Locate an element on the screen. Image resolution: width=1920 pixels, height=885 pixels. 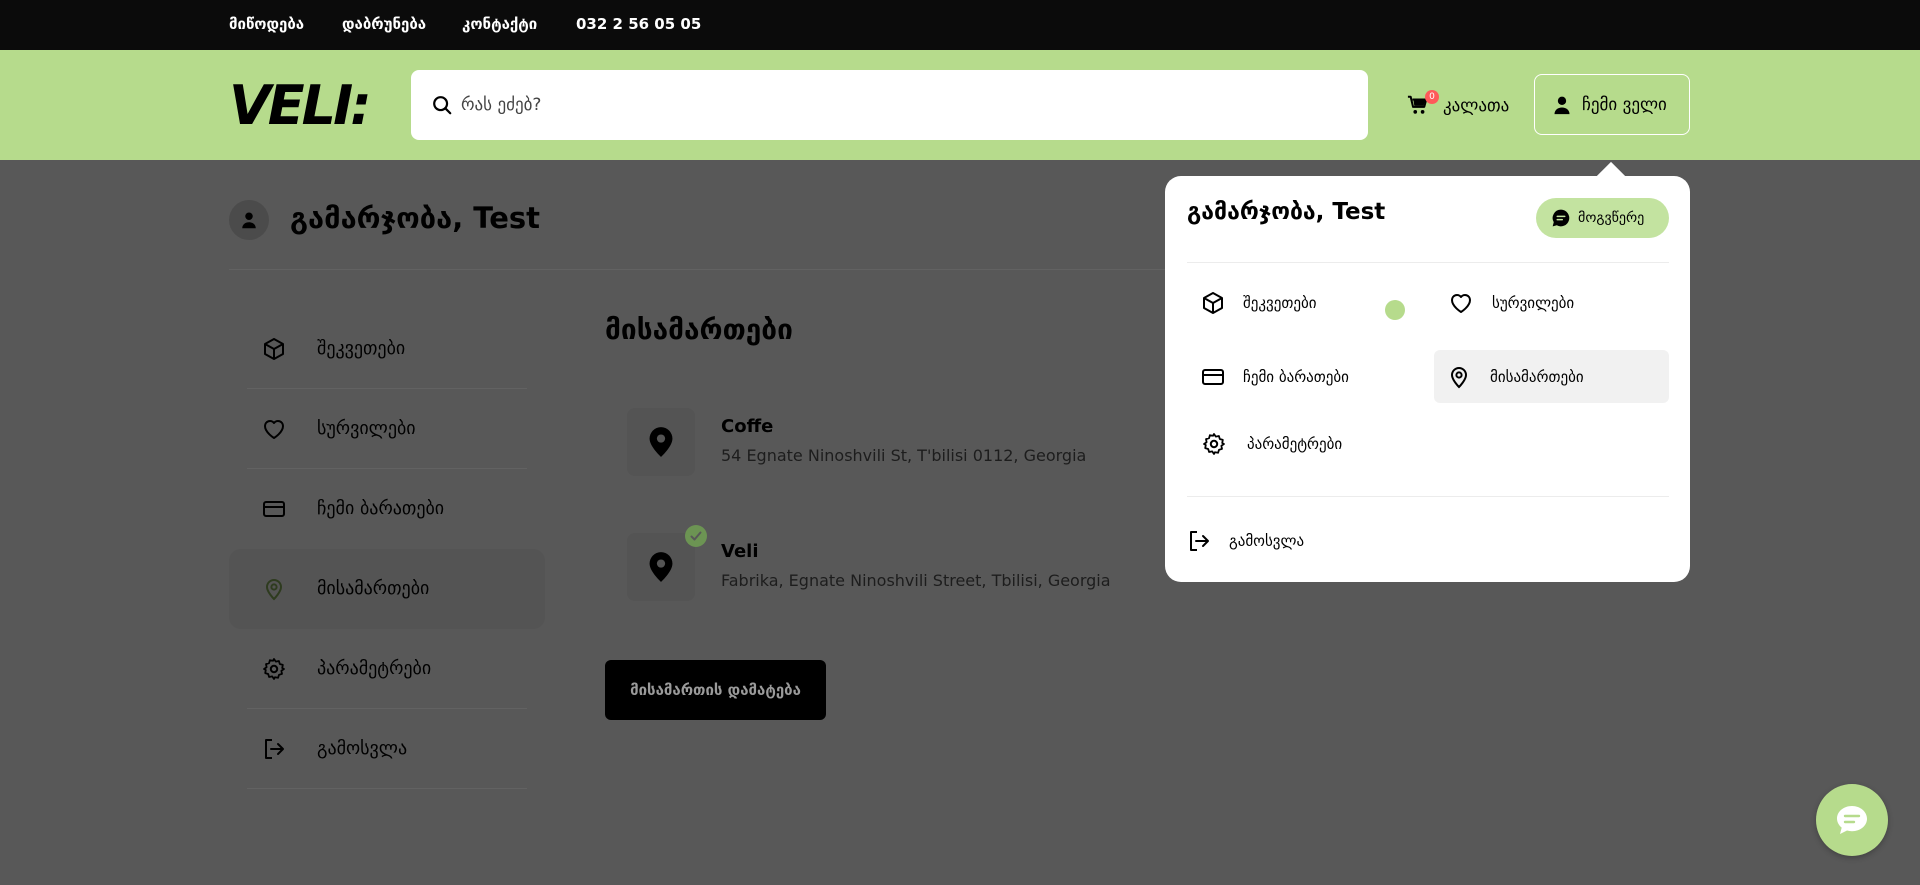
search-bar is located at coordinates (889, 105).